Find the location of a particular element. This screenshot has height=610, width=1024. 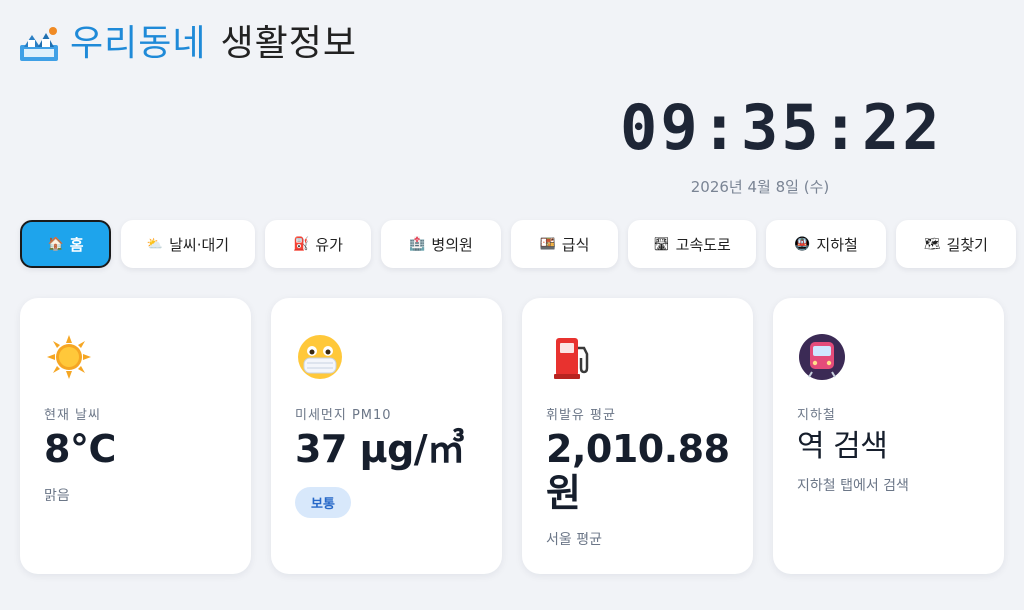

weather-card: 현재 날씨 8°C 맑음 is located at coordinates (135, 436).